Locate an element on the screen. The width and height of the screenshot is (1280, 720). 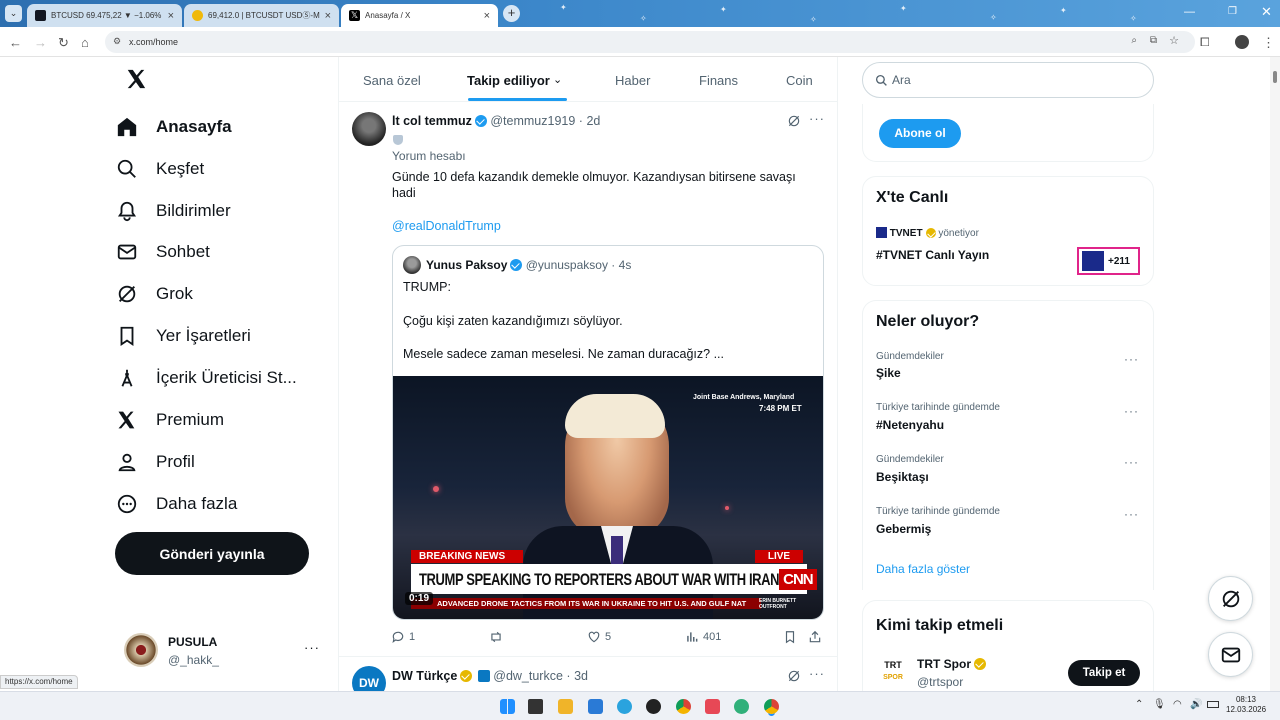
nav-premium: Premium is located at coordinates (170, 420).